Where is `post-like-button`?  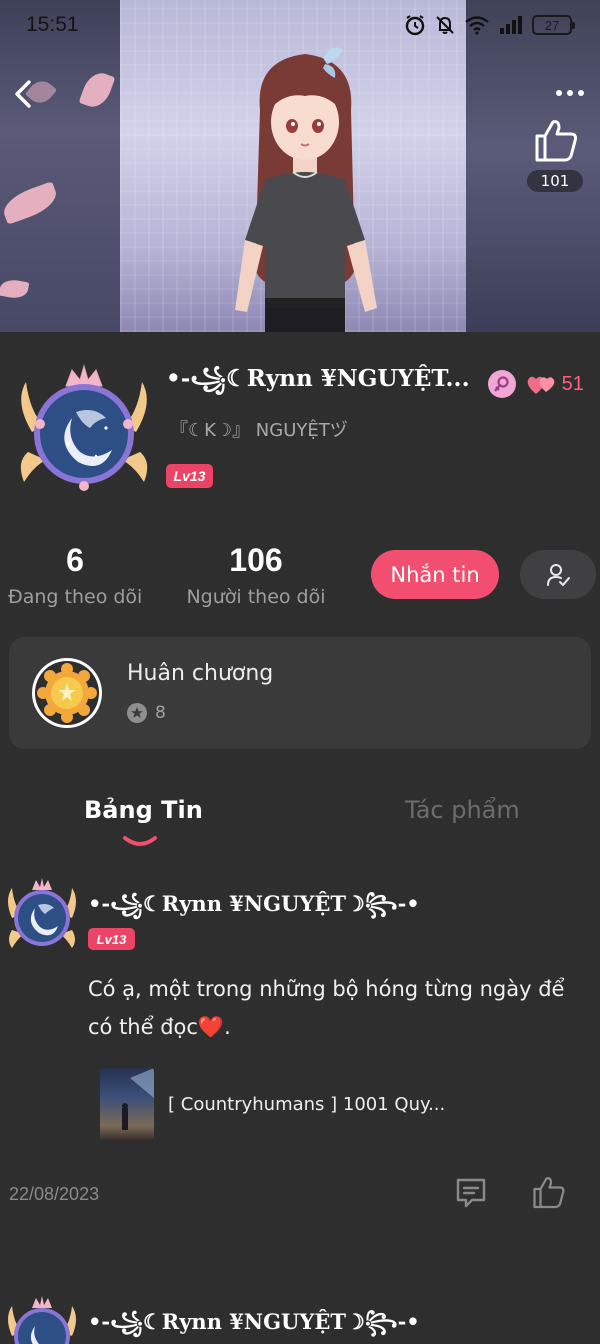
post-like-button is located at coordinates (548, 1192).